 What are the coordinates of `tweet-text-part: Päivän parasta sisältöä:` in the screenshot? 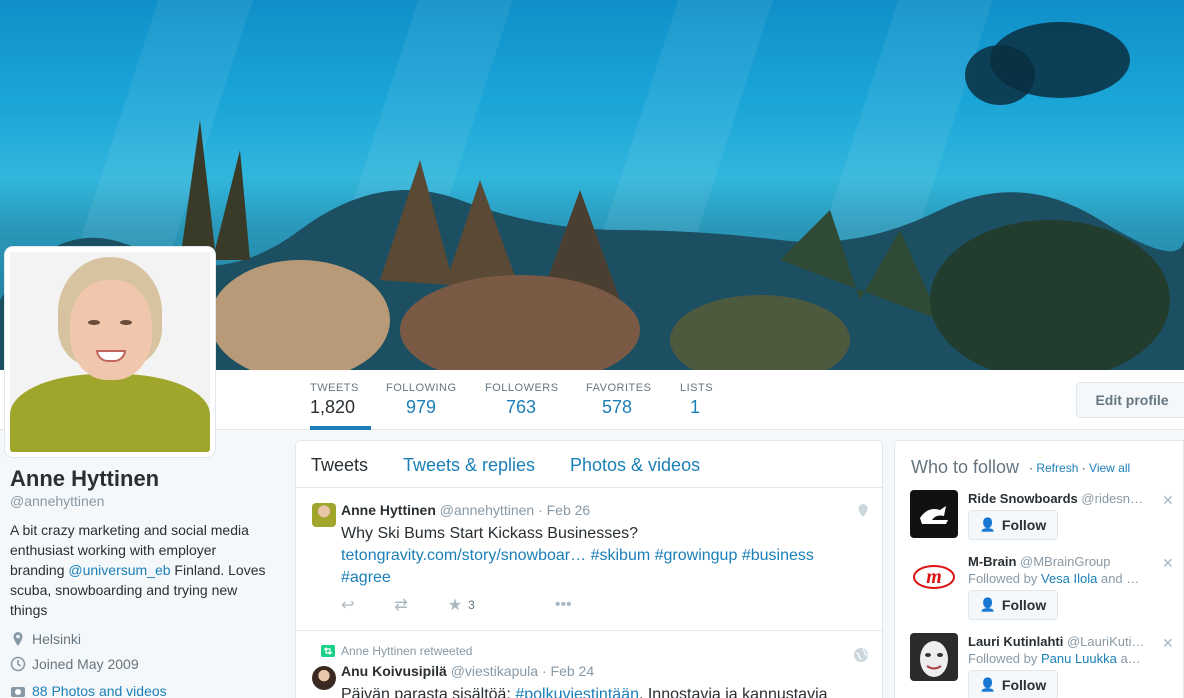 It's located at (428, 692).